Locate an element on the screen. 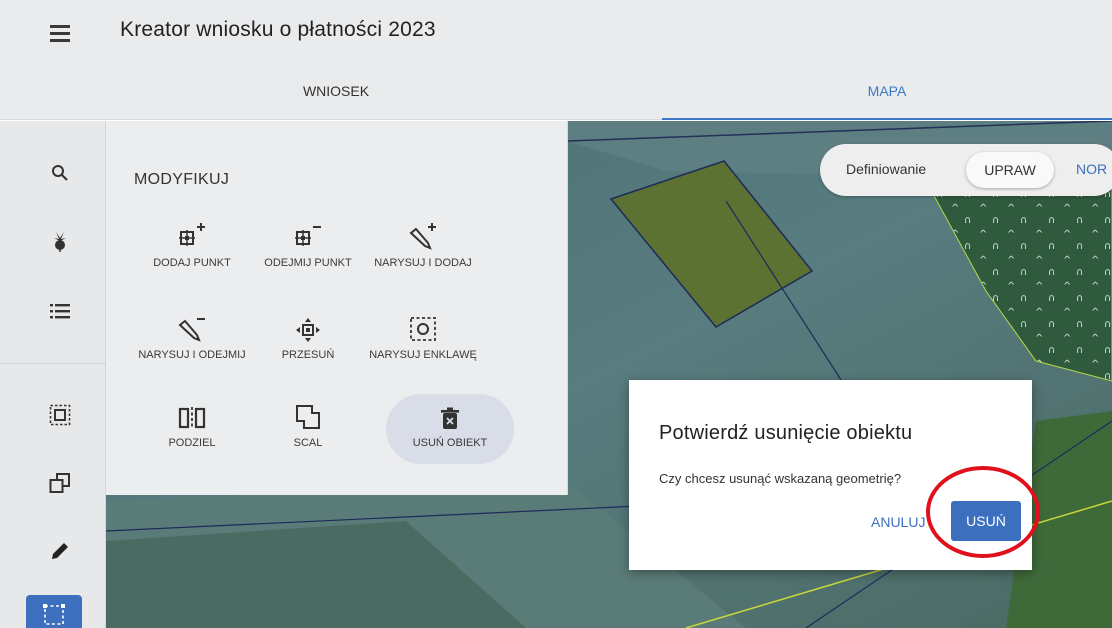 This screenshot has width=1112, height=628. tab-bar: WNIOSEK MAPA is located at coordinates (556, 91).